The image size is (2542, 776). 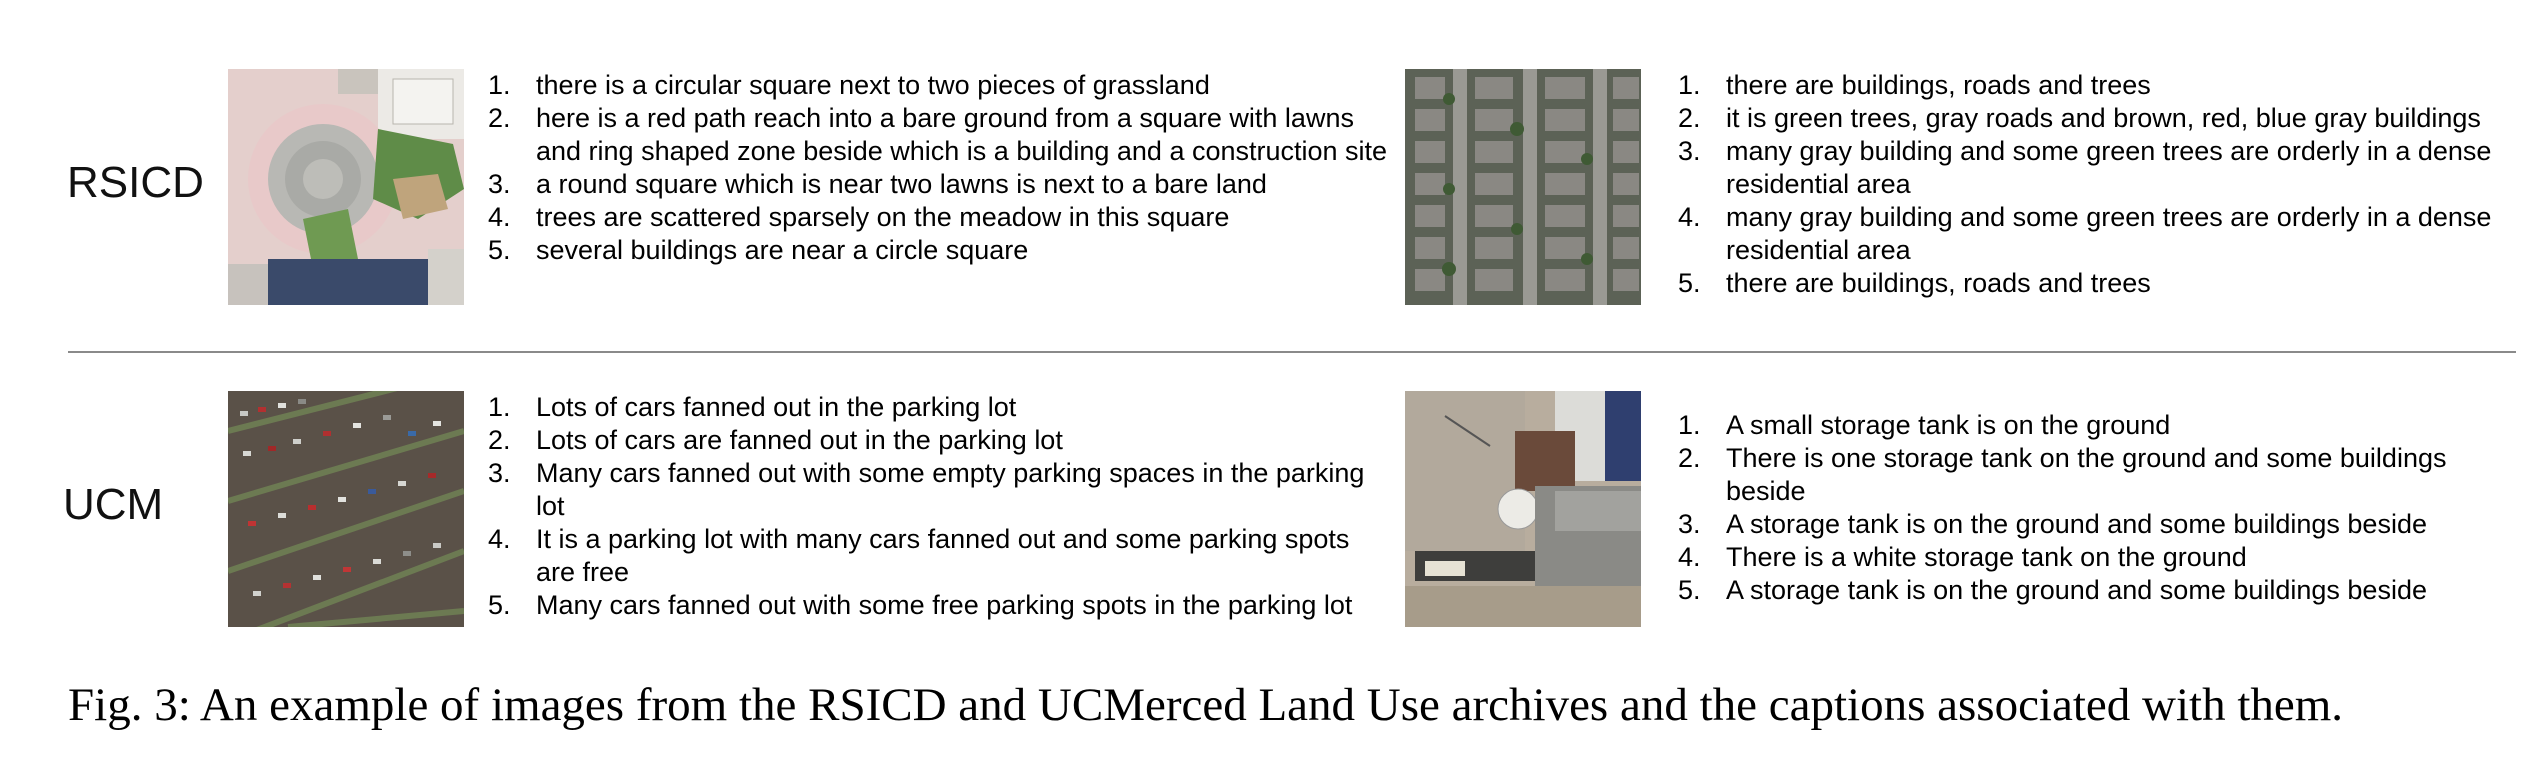 I want to click on caption-text: A small storage tank is on the ground, so click(x=1948, y=425).